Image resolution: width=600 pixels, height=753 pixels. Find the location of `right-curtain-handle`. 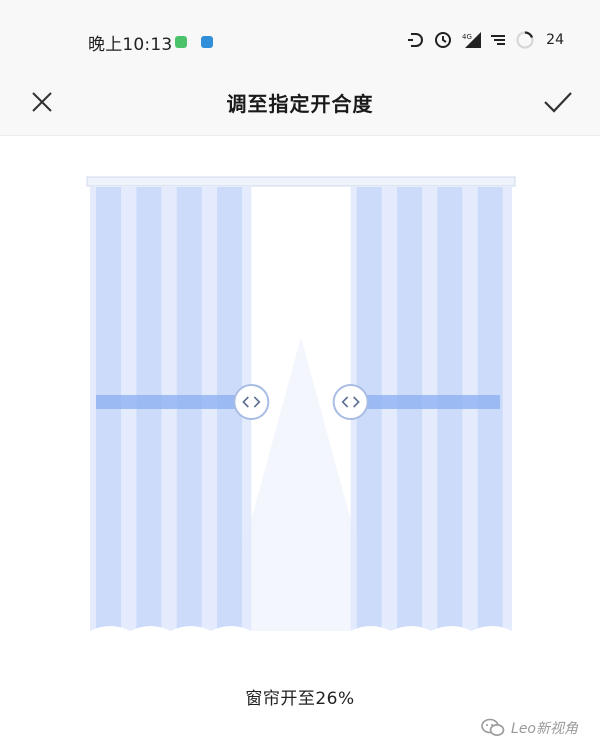

right-curtain-handle is located at coordinates (350, 402).